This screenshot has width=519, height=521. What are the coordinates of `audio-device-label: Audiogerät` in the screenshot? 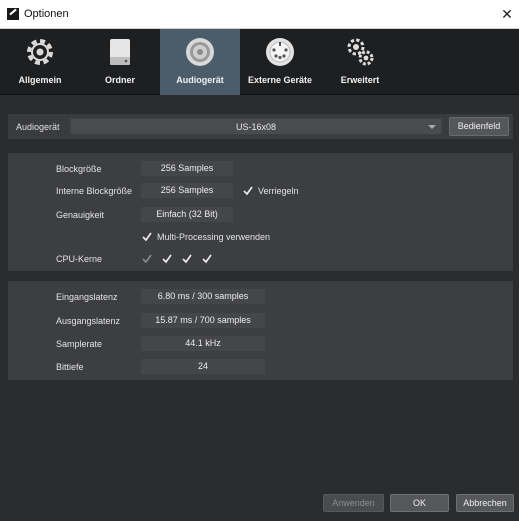 It's located at (38, 127).